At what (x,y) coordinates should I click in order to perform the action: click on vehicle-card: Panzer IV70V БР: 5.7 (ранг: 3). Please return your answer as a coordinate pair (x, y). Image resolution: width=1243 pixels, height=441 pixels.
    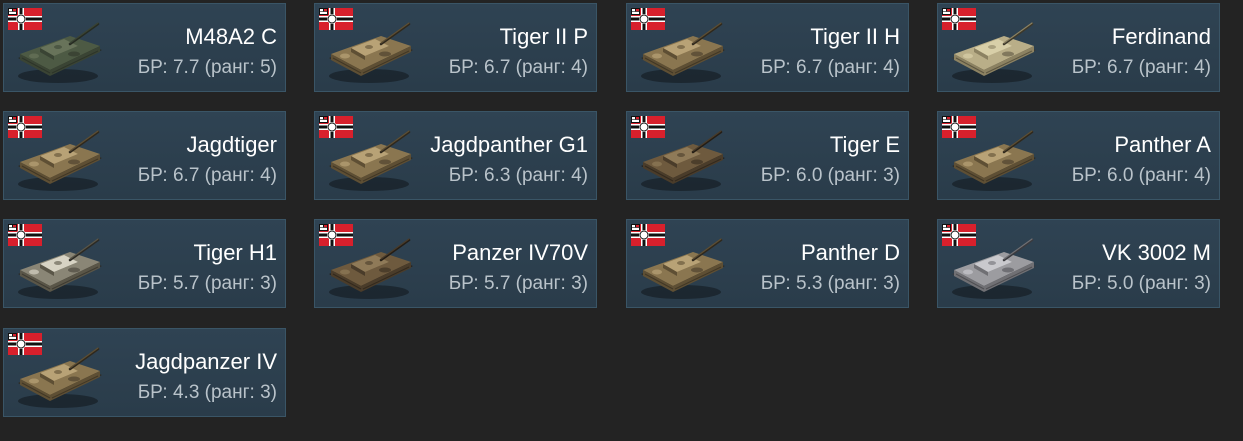
    Looking at the image, I should click on (455, 263).